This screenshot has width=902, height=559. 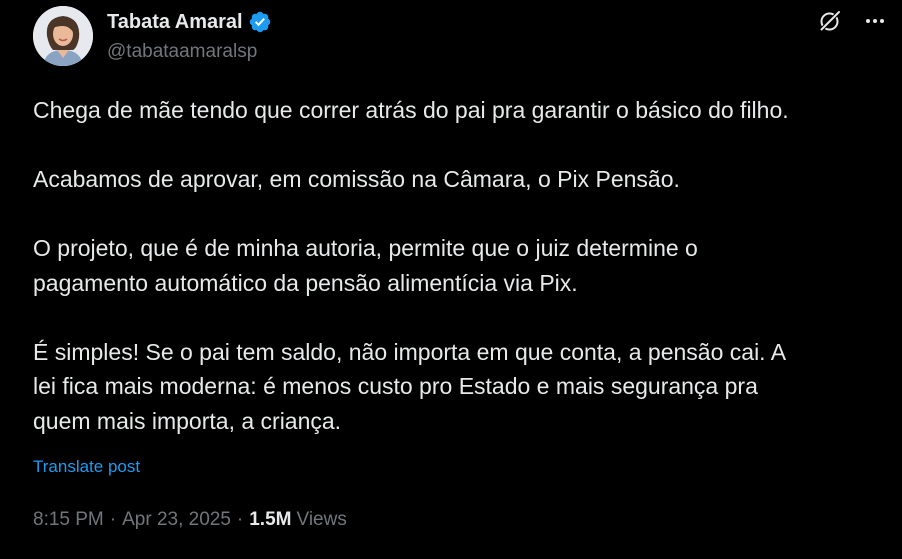 What do you see at coordinates (182, 52) in the screenshot?
I see `author-handle: @tabataamaralsp` at bounding box center [182, 52].